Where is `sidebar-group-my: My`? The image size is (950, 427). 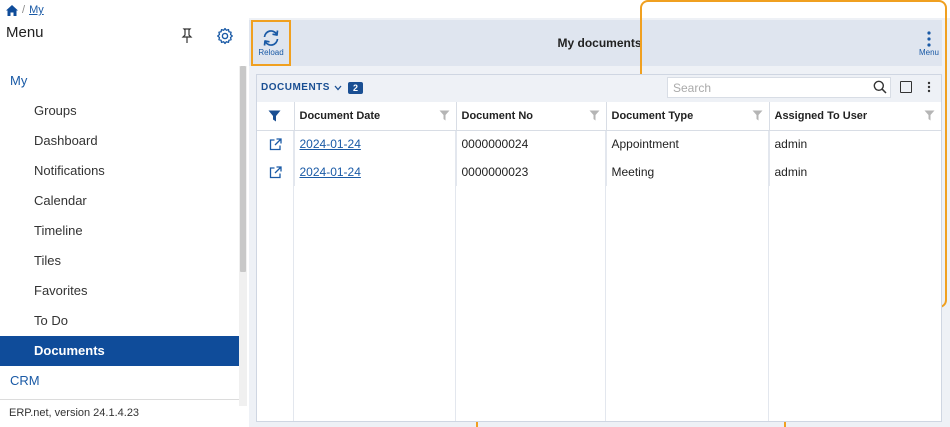 sidebar-group-my: My is located at coordinates (119, 81).